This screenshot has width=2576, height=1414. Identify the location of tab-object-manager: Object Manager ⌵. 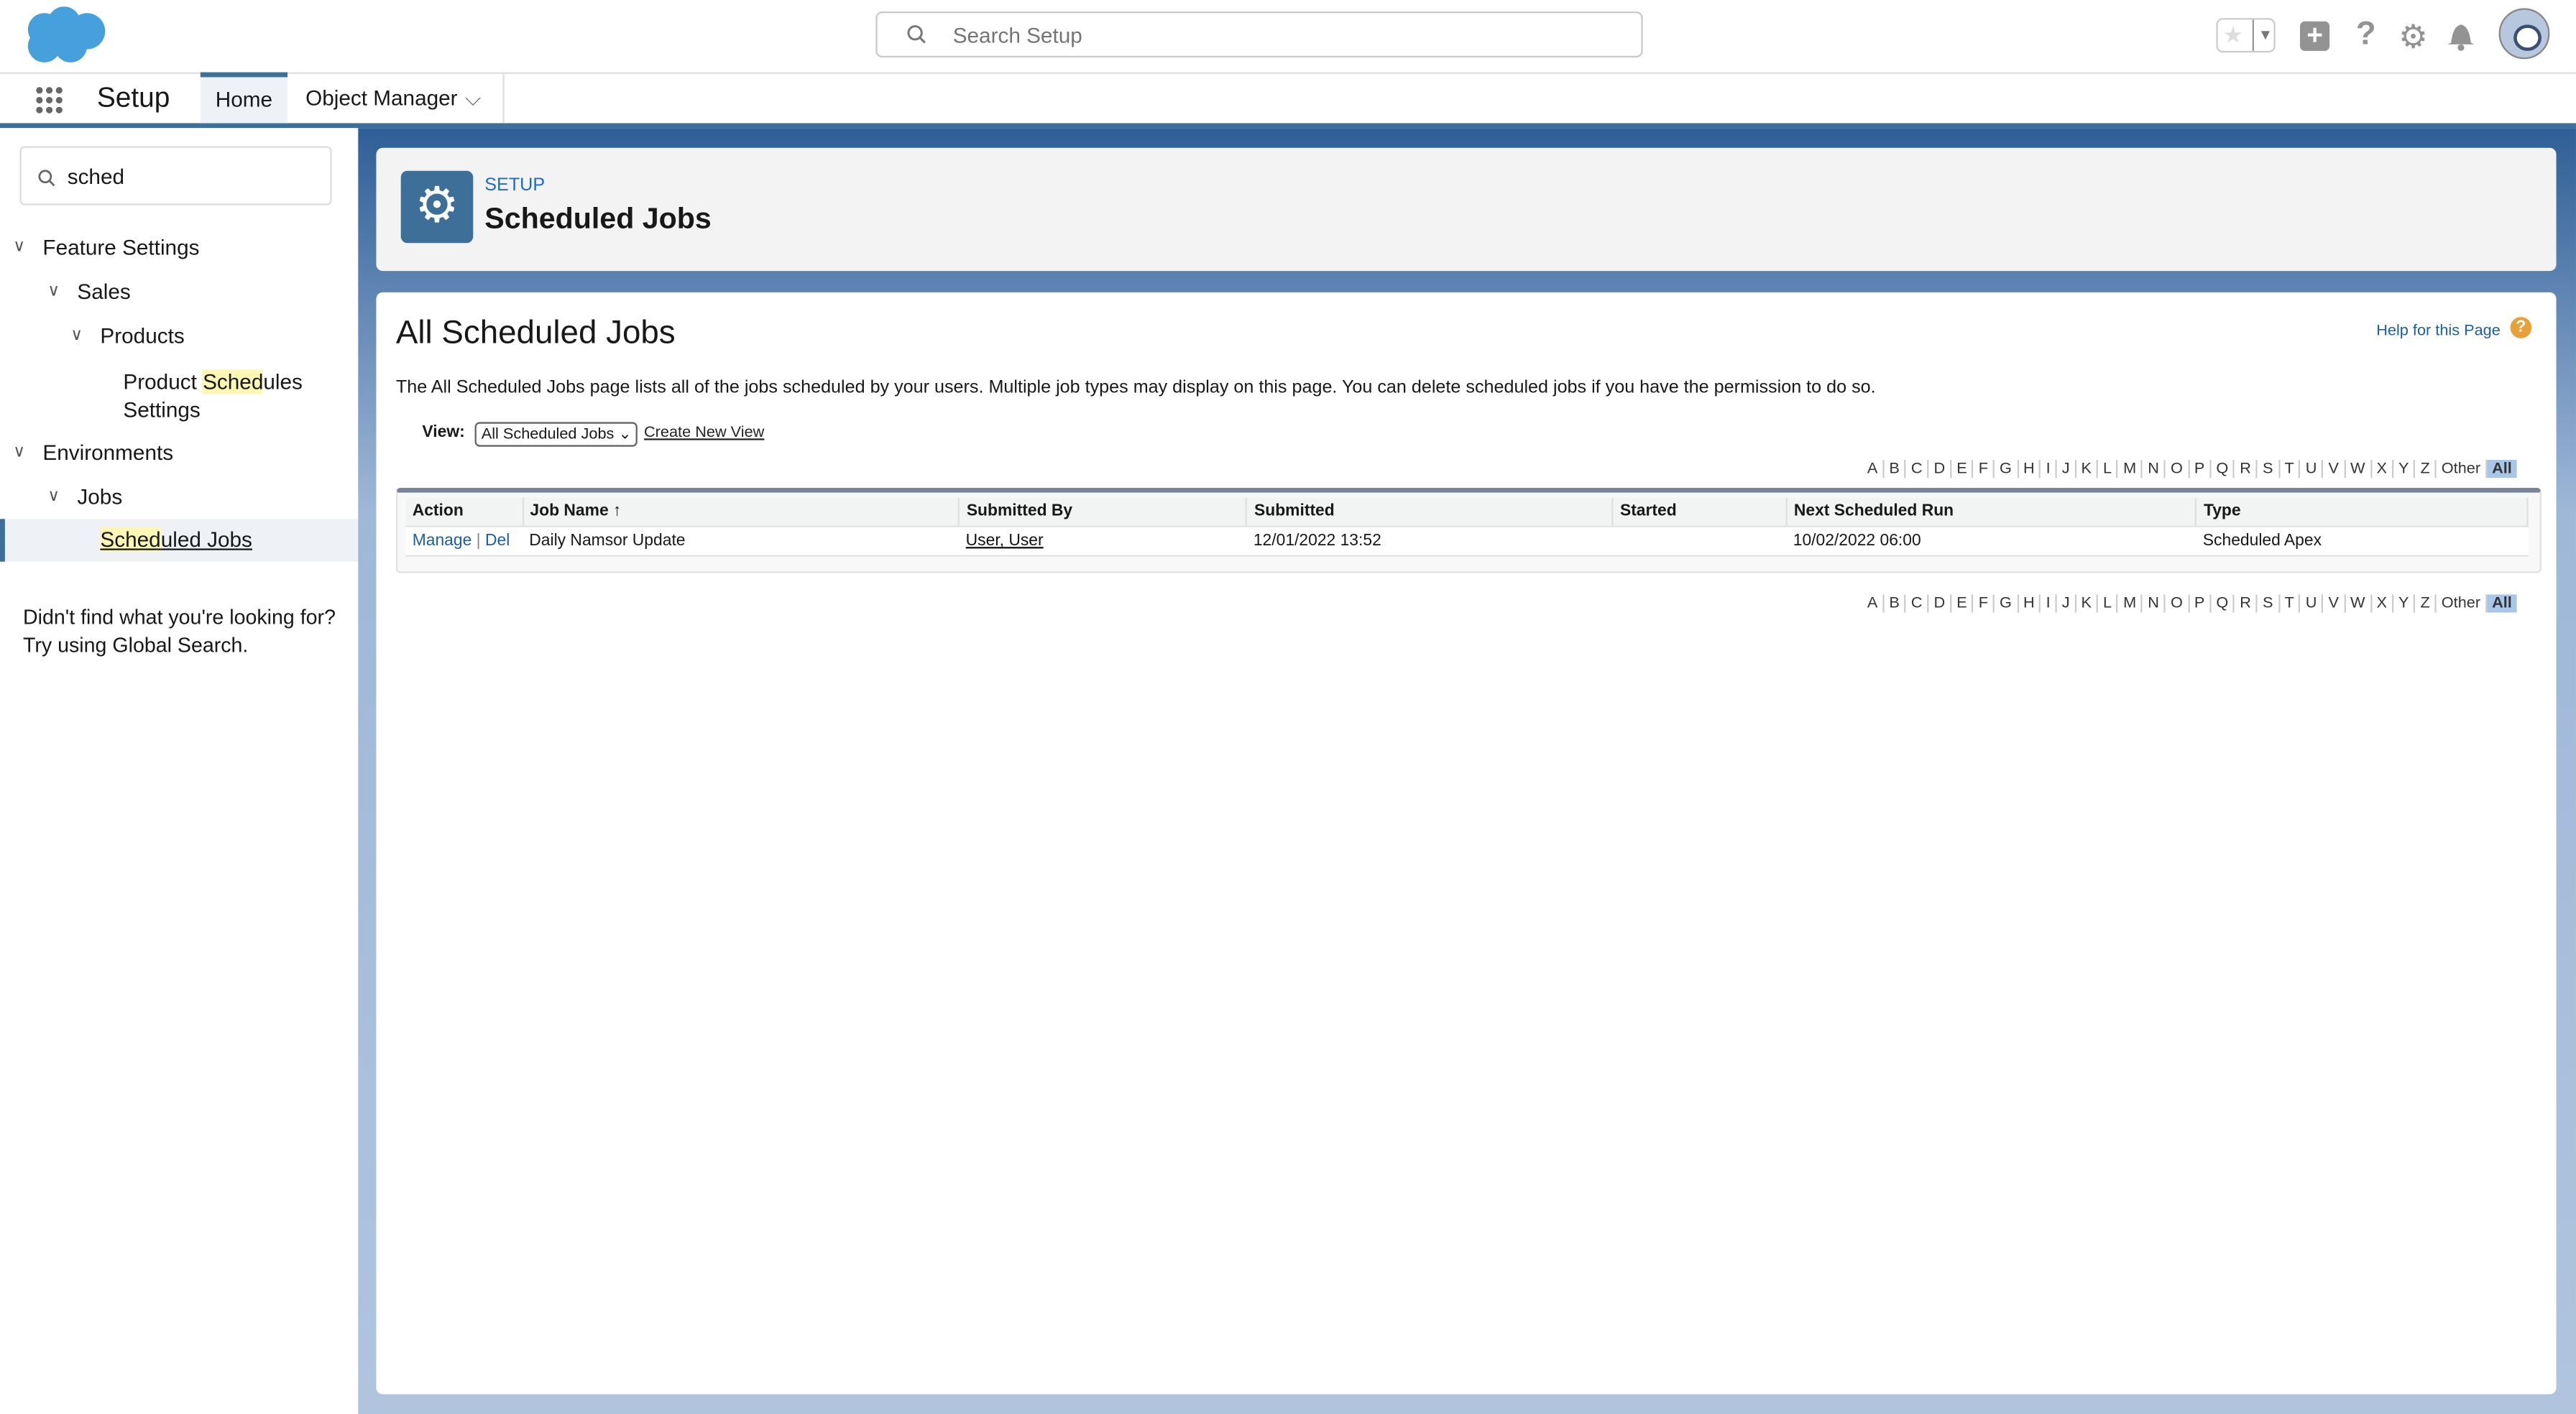
(396, 99).